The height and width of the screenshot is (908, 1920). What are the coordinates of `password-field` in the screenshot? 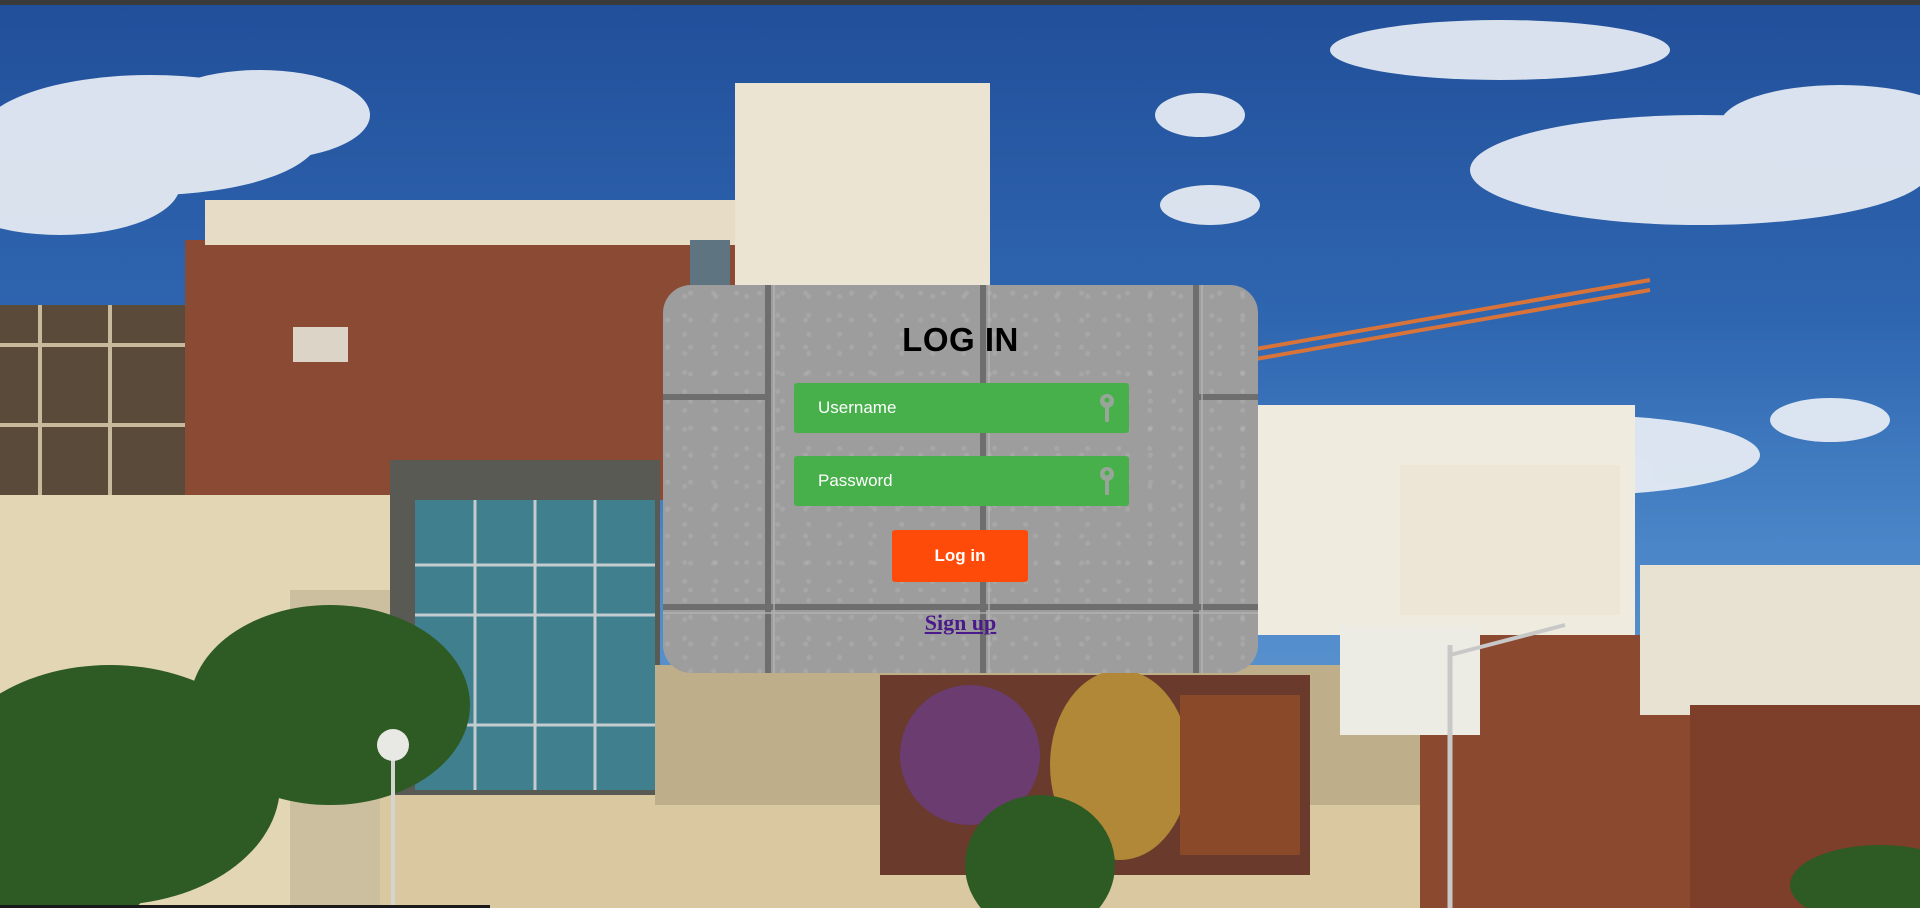 It's located at (961, 481).